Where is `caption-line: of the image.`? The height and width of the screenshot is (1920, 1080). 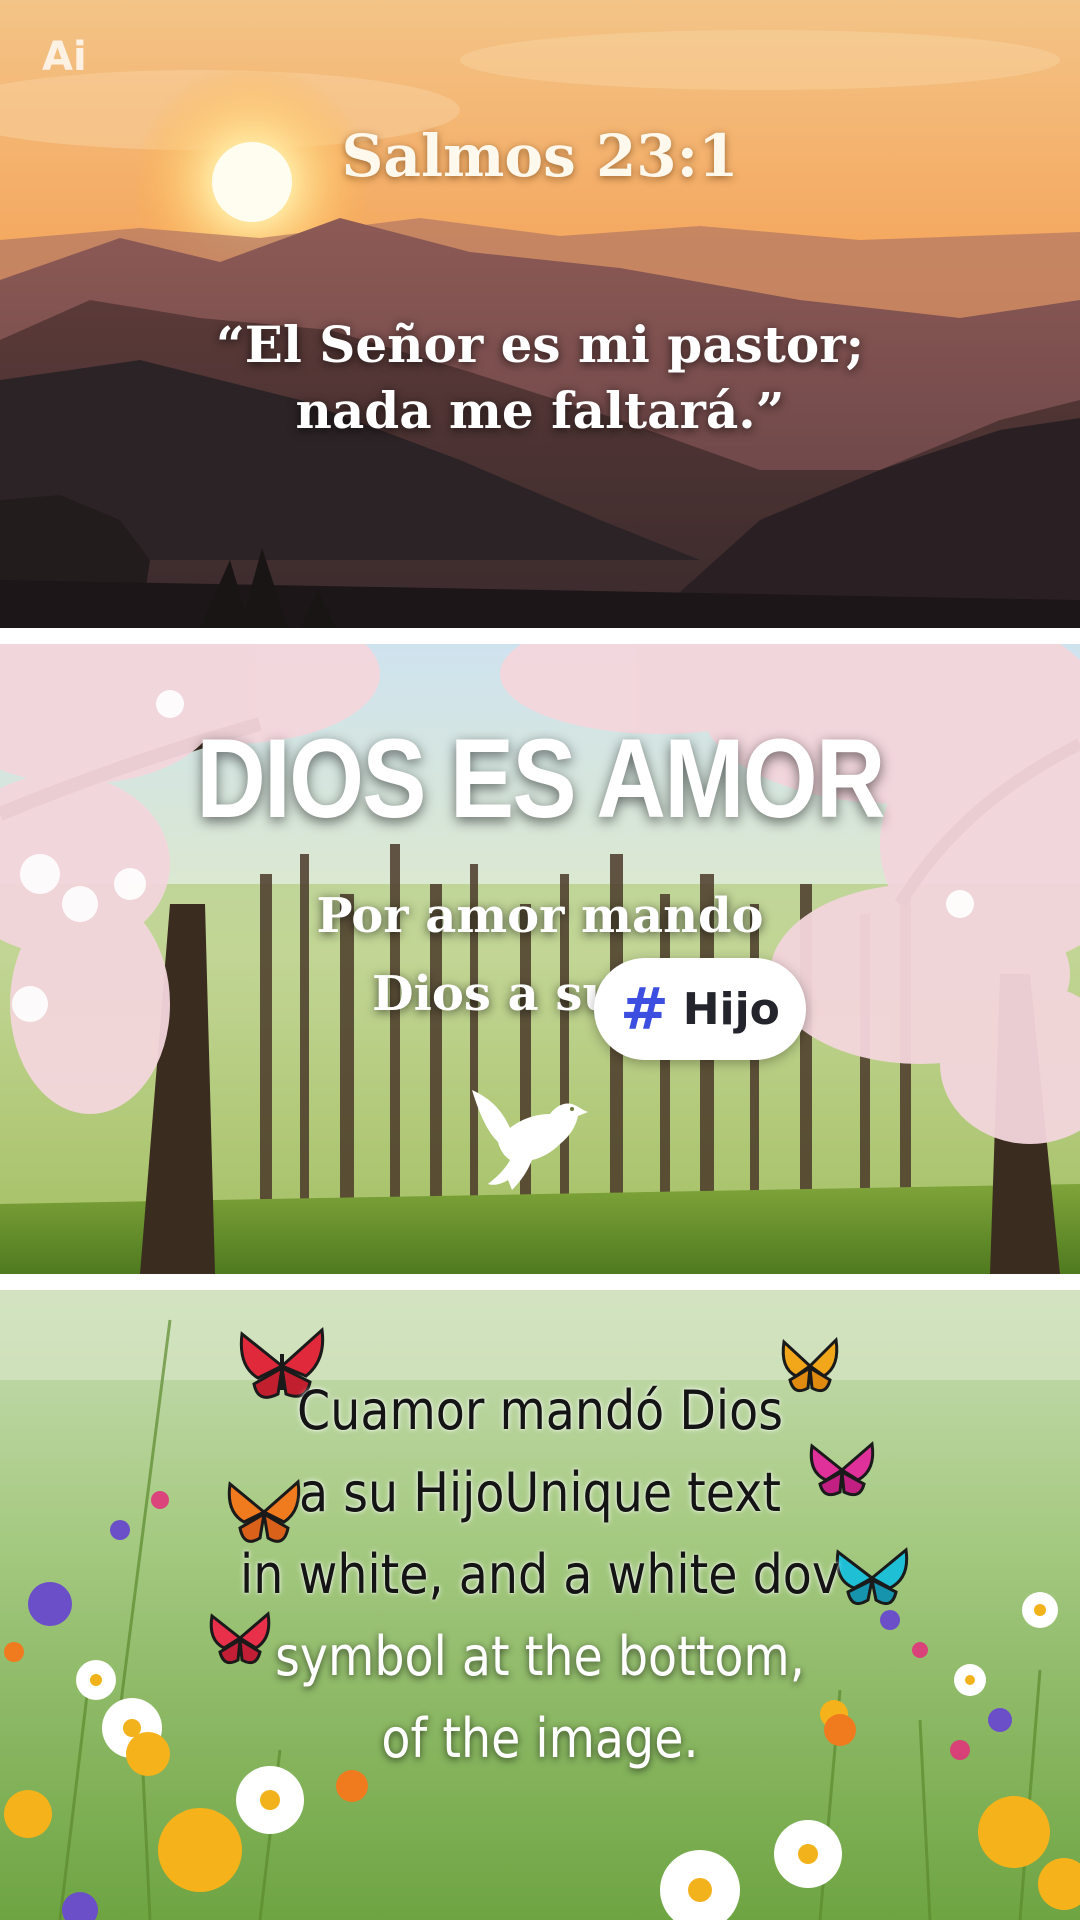
caption-line: of the image. is located at coordinates (540, 1738).